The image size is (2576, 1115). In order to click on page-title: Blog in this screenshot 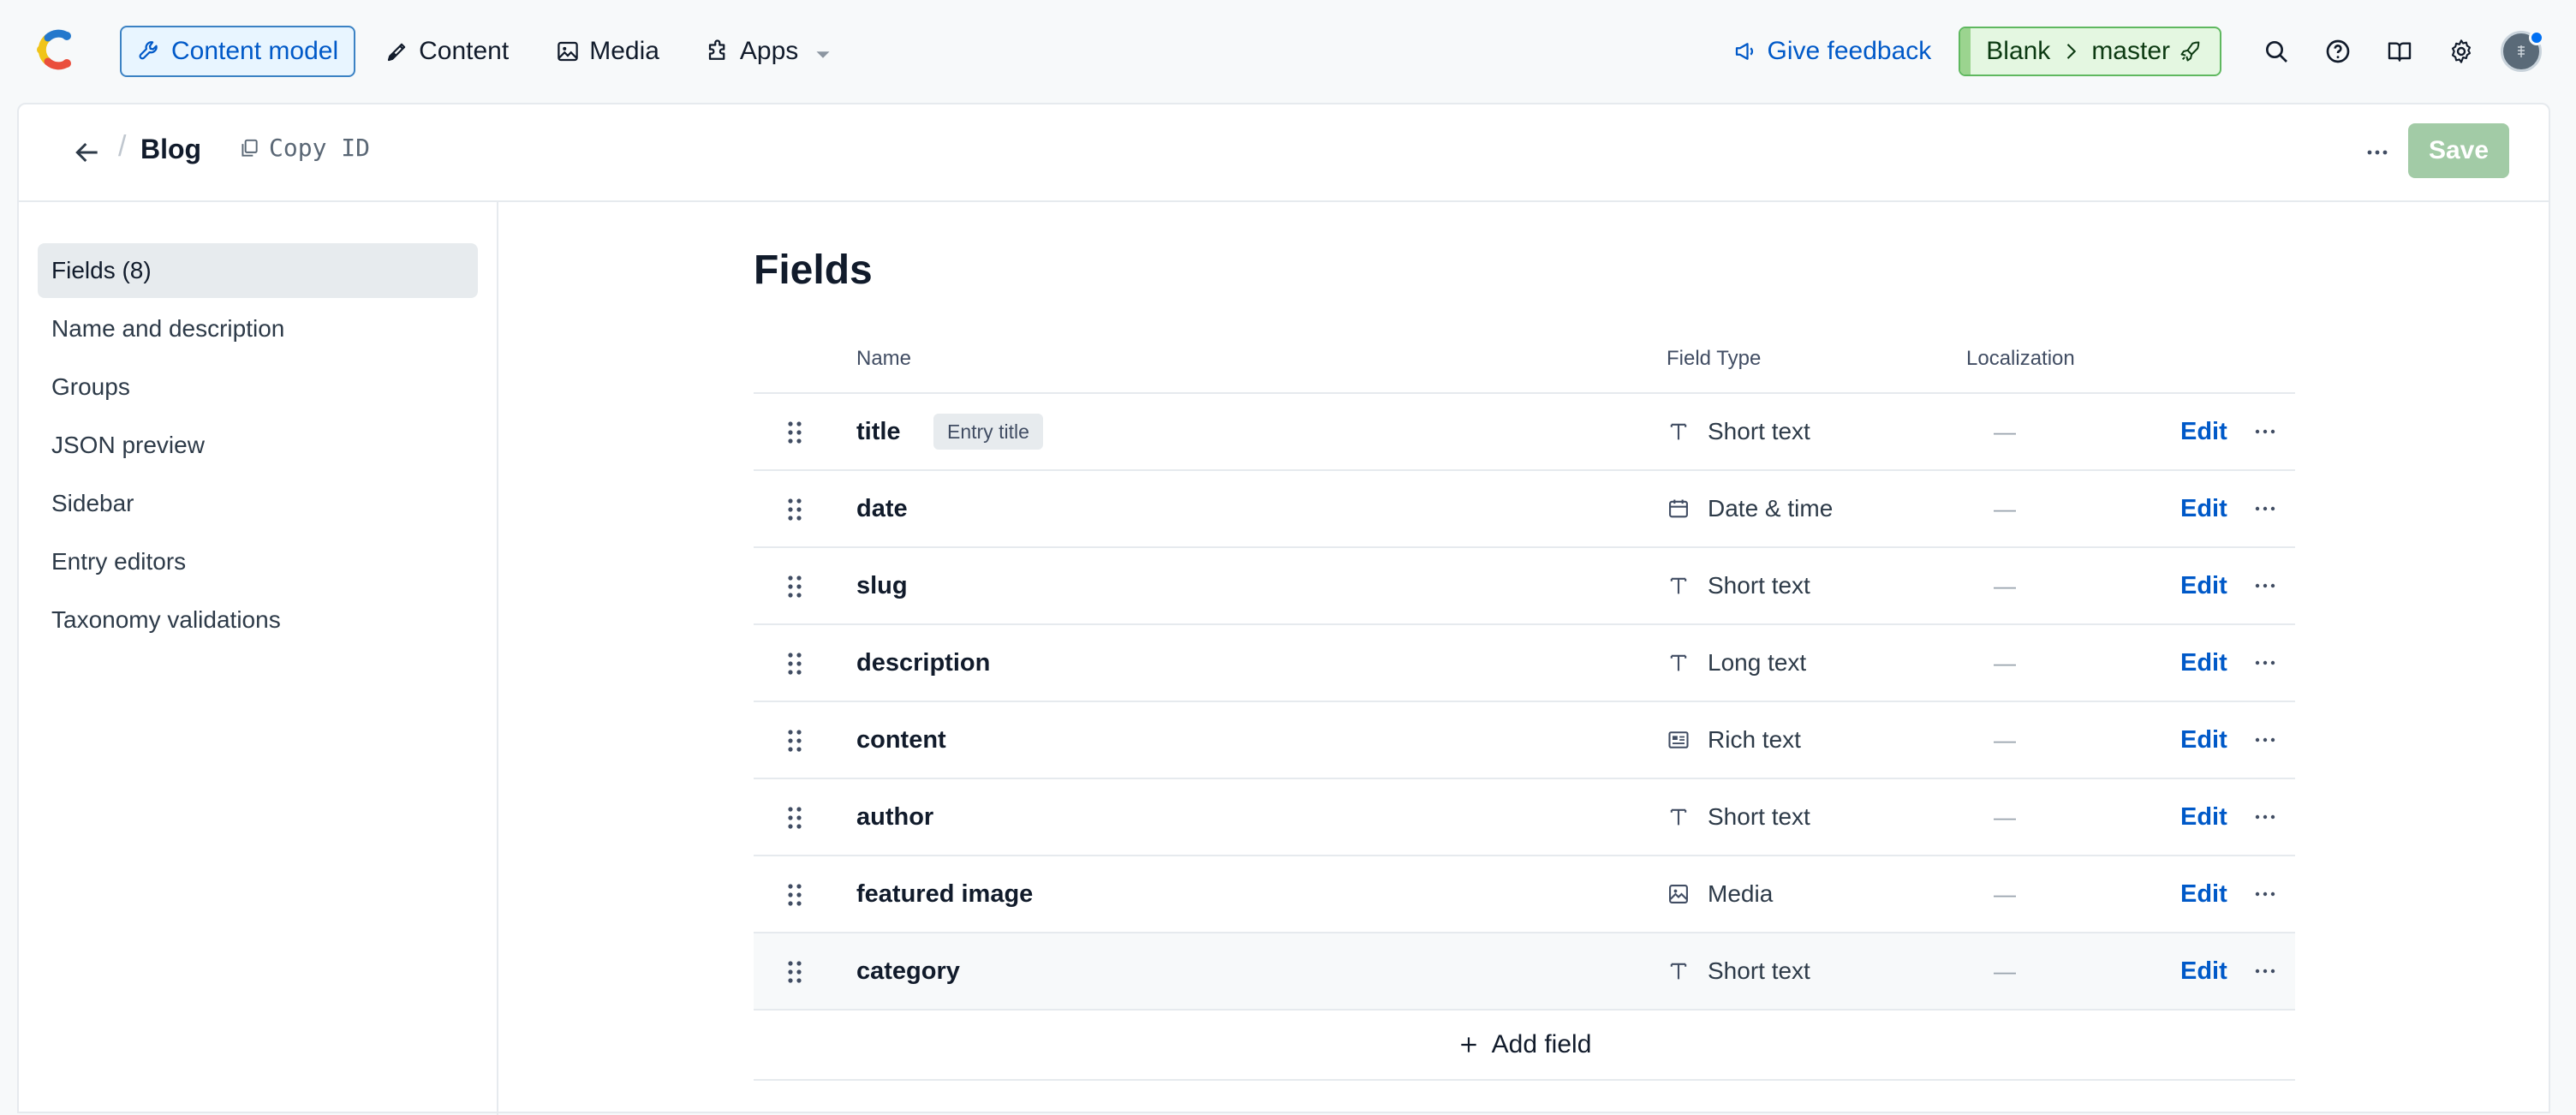, I will do `click(171, 149)`.